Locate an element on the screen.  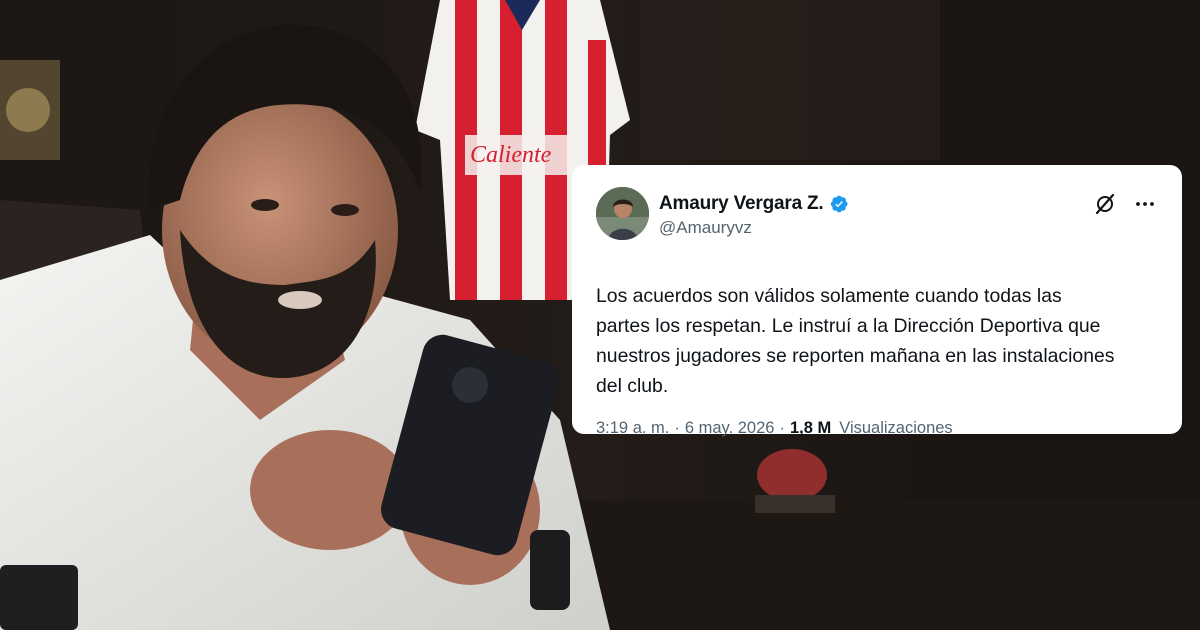
tweet-time: 3:19 a. m. is located at coordinates (632, 428).